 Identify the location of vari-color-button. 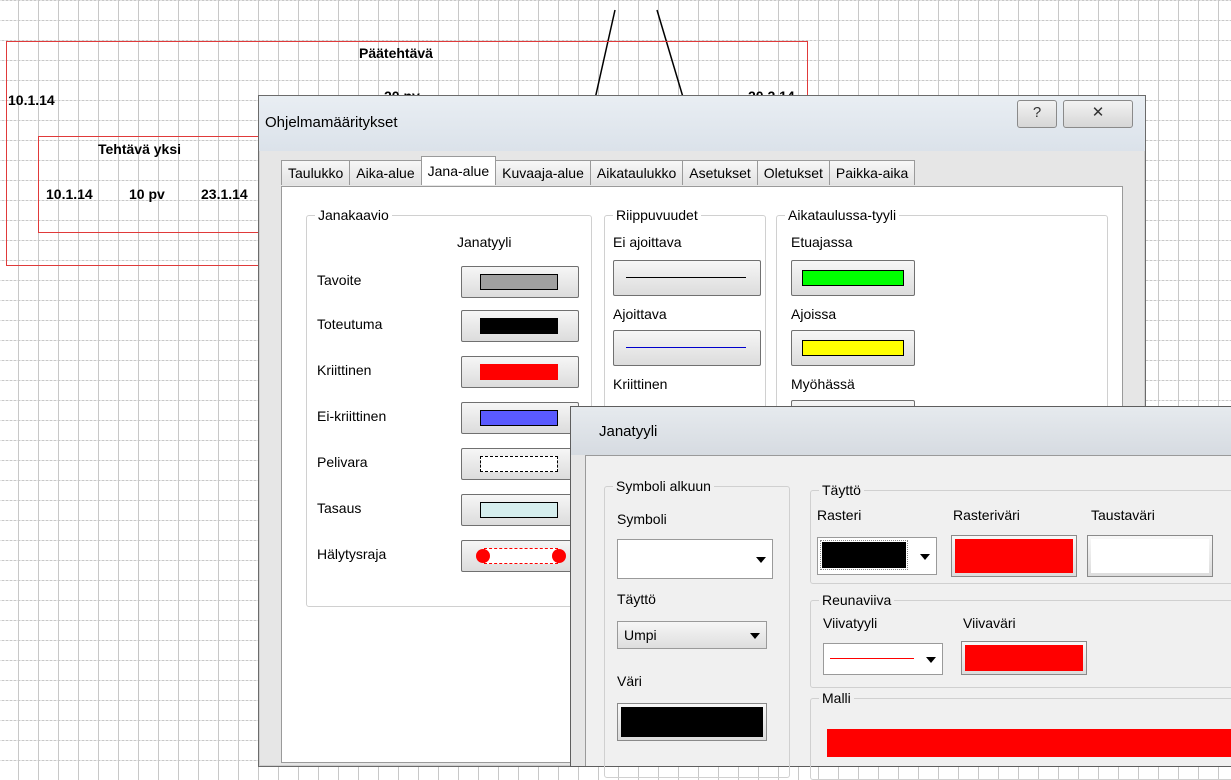
(692, 722).